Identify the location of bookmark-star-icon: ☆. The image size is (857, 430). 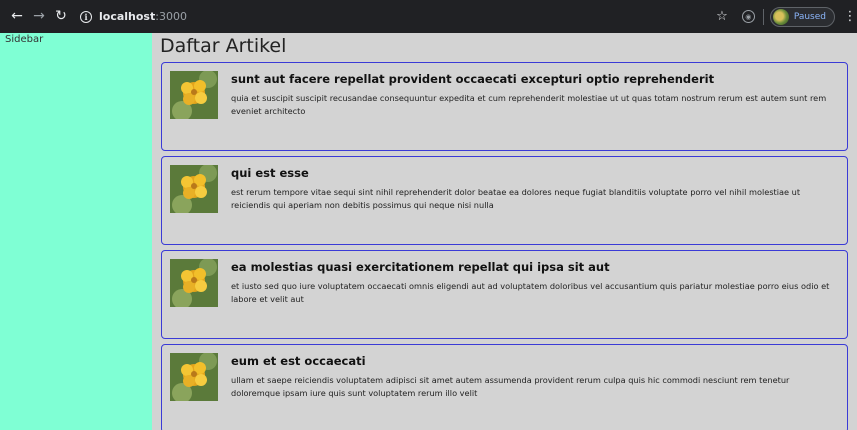
(722, 16).